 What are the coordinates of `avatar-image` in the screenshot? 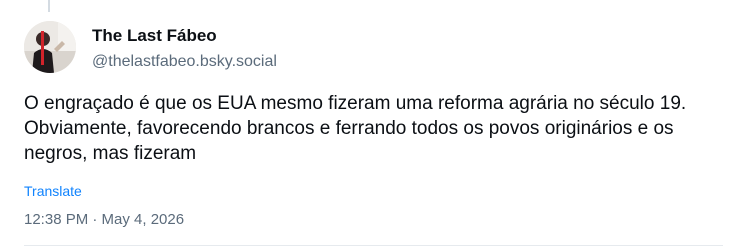 It's located at (50, 47).